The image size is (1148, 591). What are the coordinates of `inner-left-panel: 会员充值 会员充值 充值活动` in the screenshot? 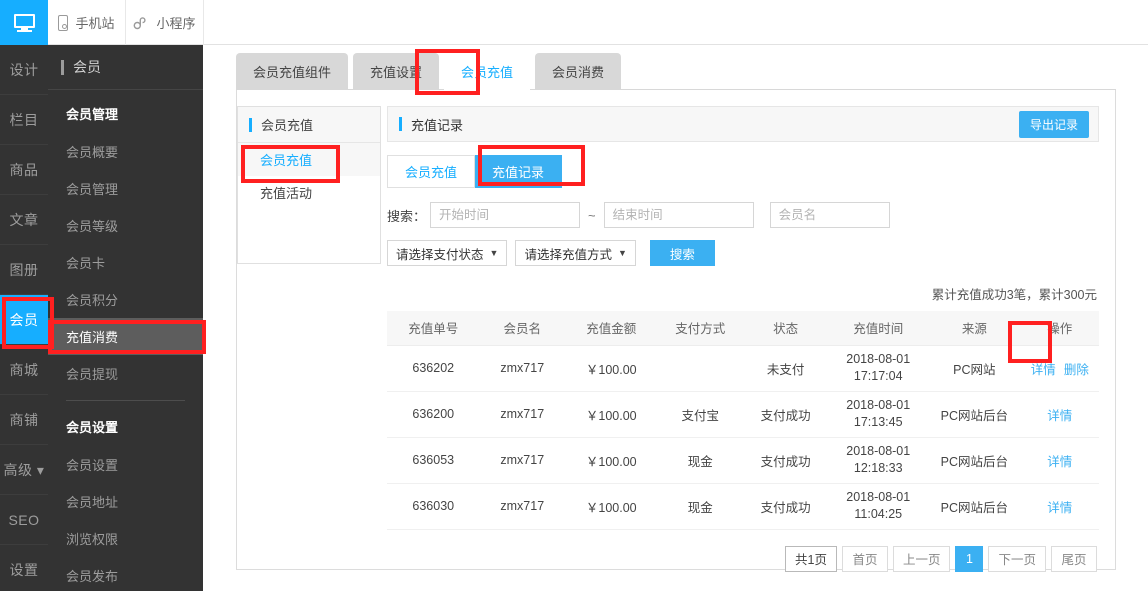 It's located at (309, 185).